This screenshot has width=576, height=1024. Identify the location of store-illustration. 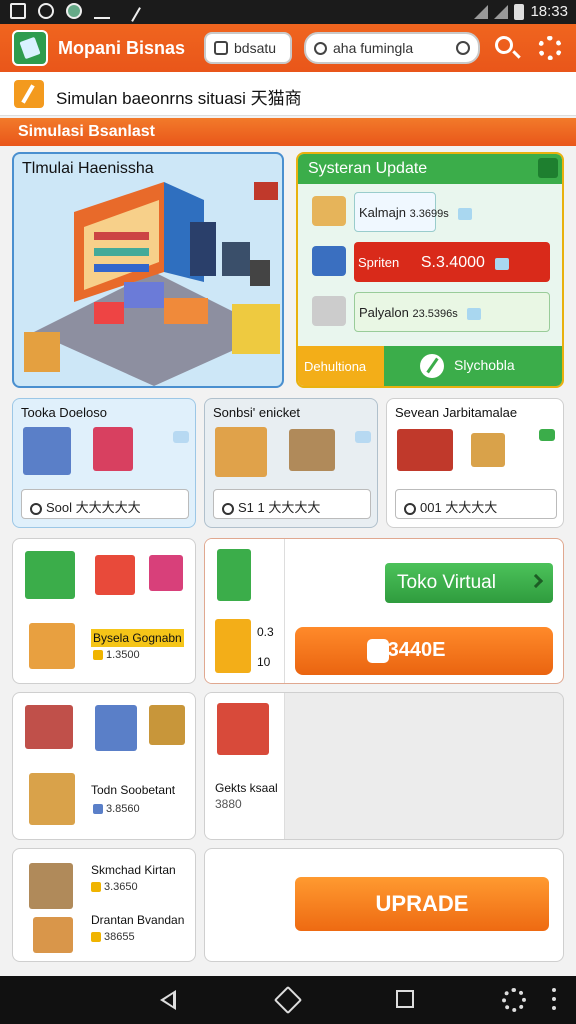
(152, 284).